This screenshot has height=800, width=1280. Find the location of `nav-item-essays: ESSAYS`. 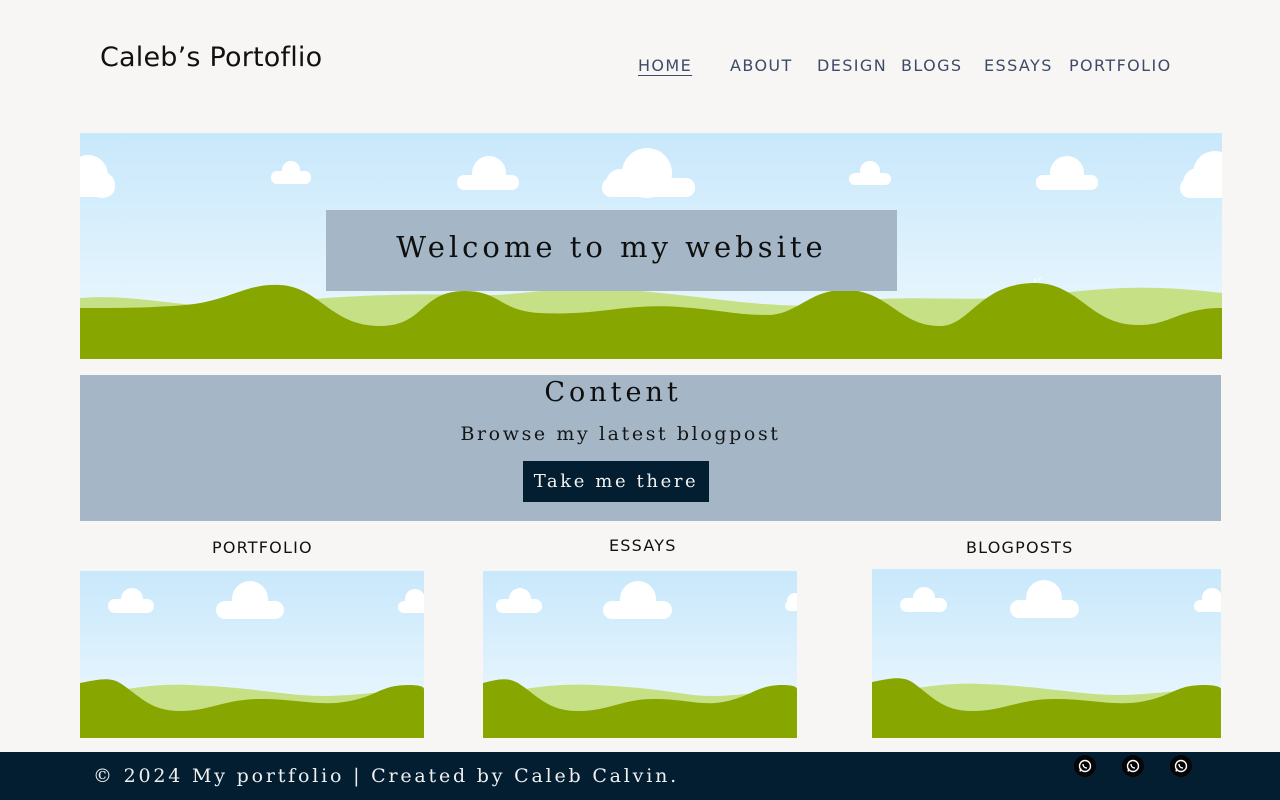

nav-item-essays: ESSAYS is located at coordinates (1018, 65).